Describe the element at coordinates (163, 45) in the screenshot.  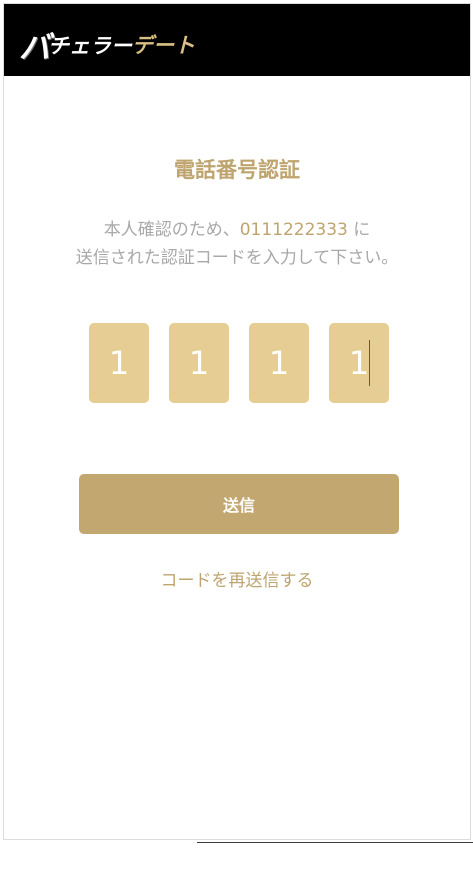
I see `logo-text-gold: デート` at that location.